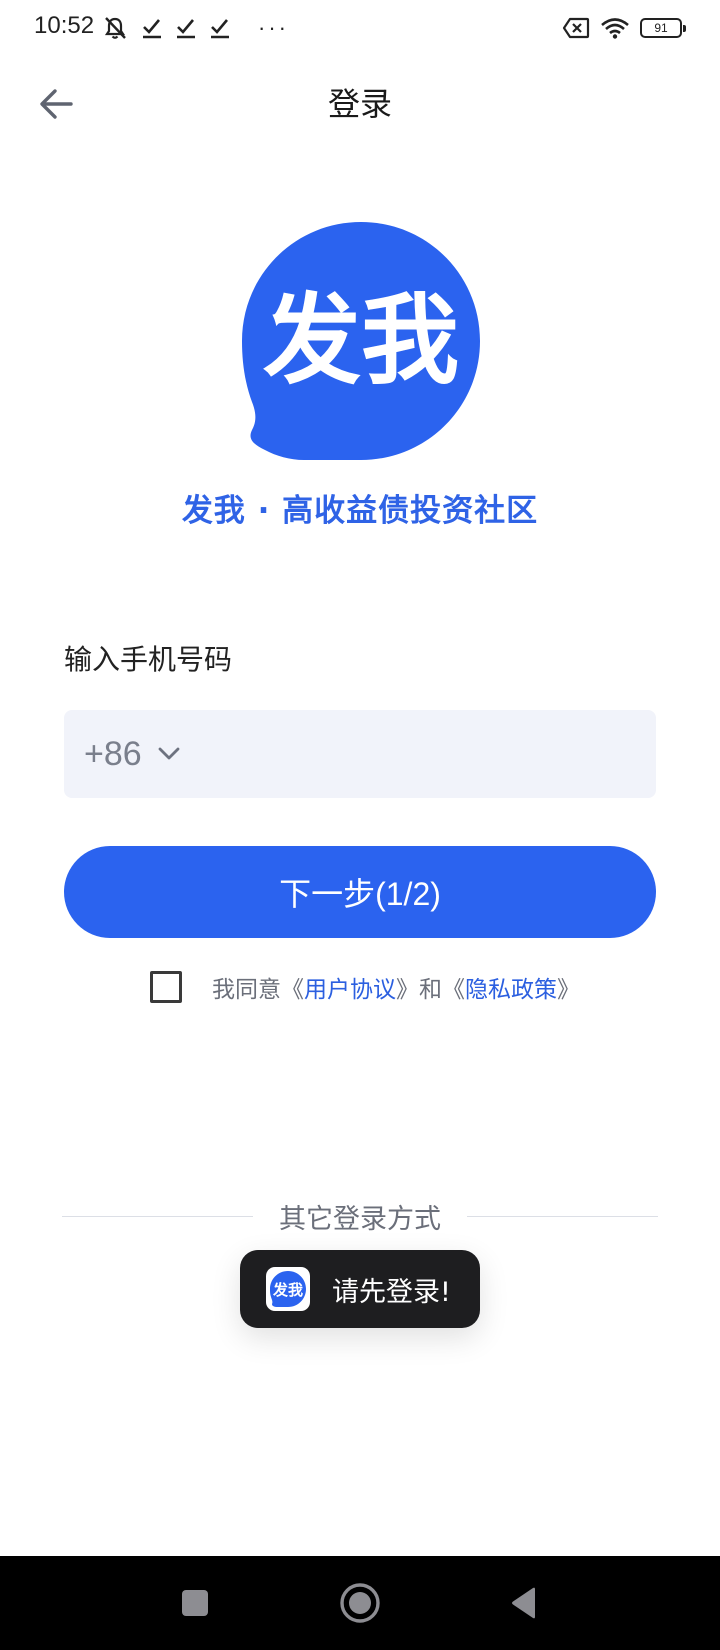 This screenshot has height=1650, width=720. Describe the element at coordinates (169, 754) in the screenshot. I see `chevron-down-icon` at that location.